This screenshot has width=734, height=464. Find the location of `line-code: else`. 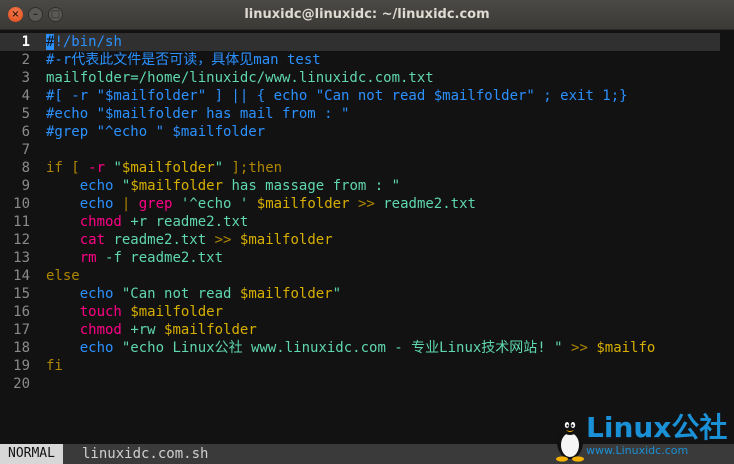

line-code: else is located at coordinates (63, 276).